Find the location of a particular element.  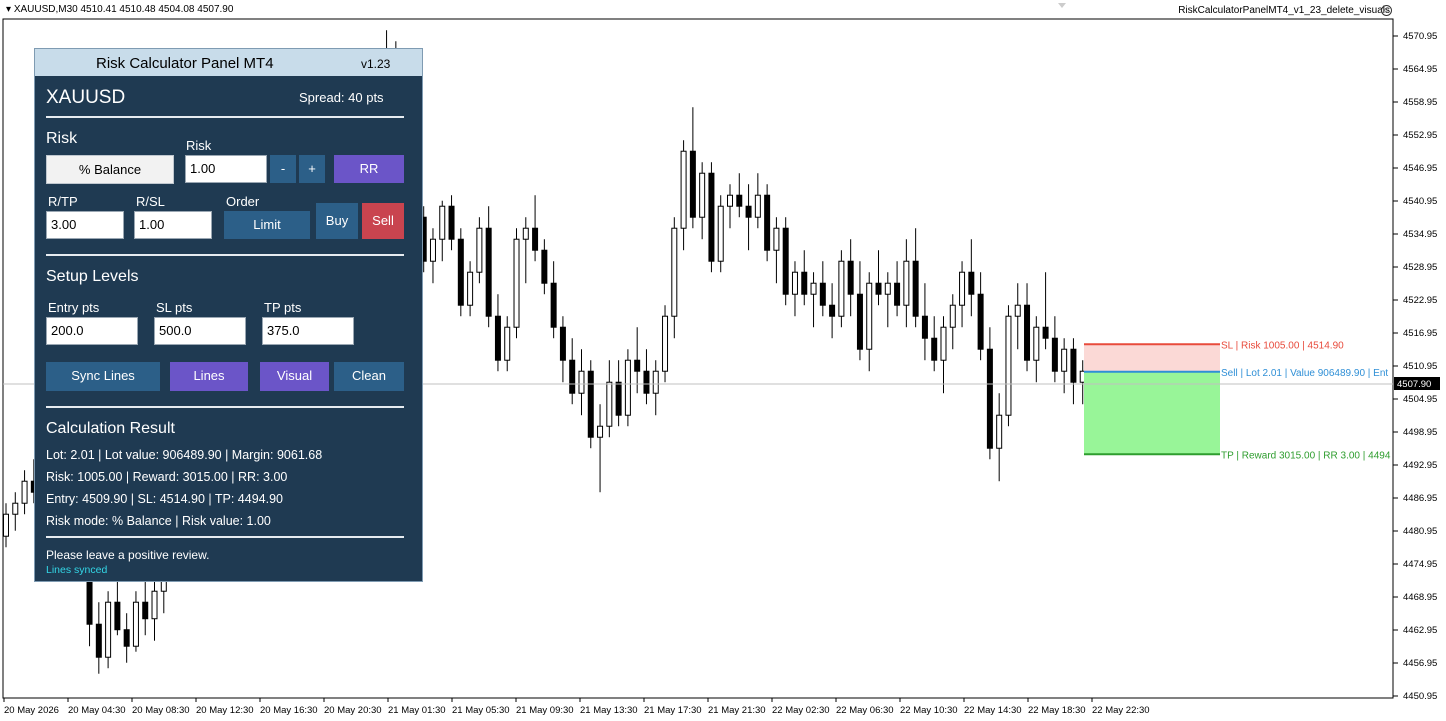

rsl-input: 1.00 is located at coordinates (173, 225).